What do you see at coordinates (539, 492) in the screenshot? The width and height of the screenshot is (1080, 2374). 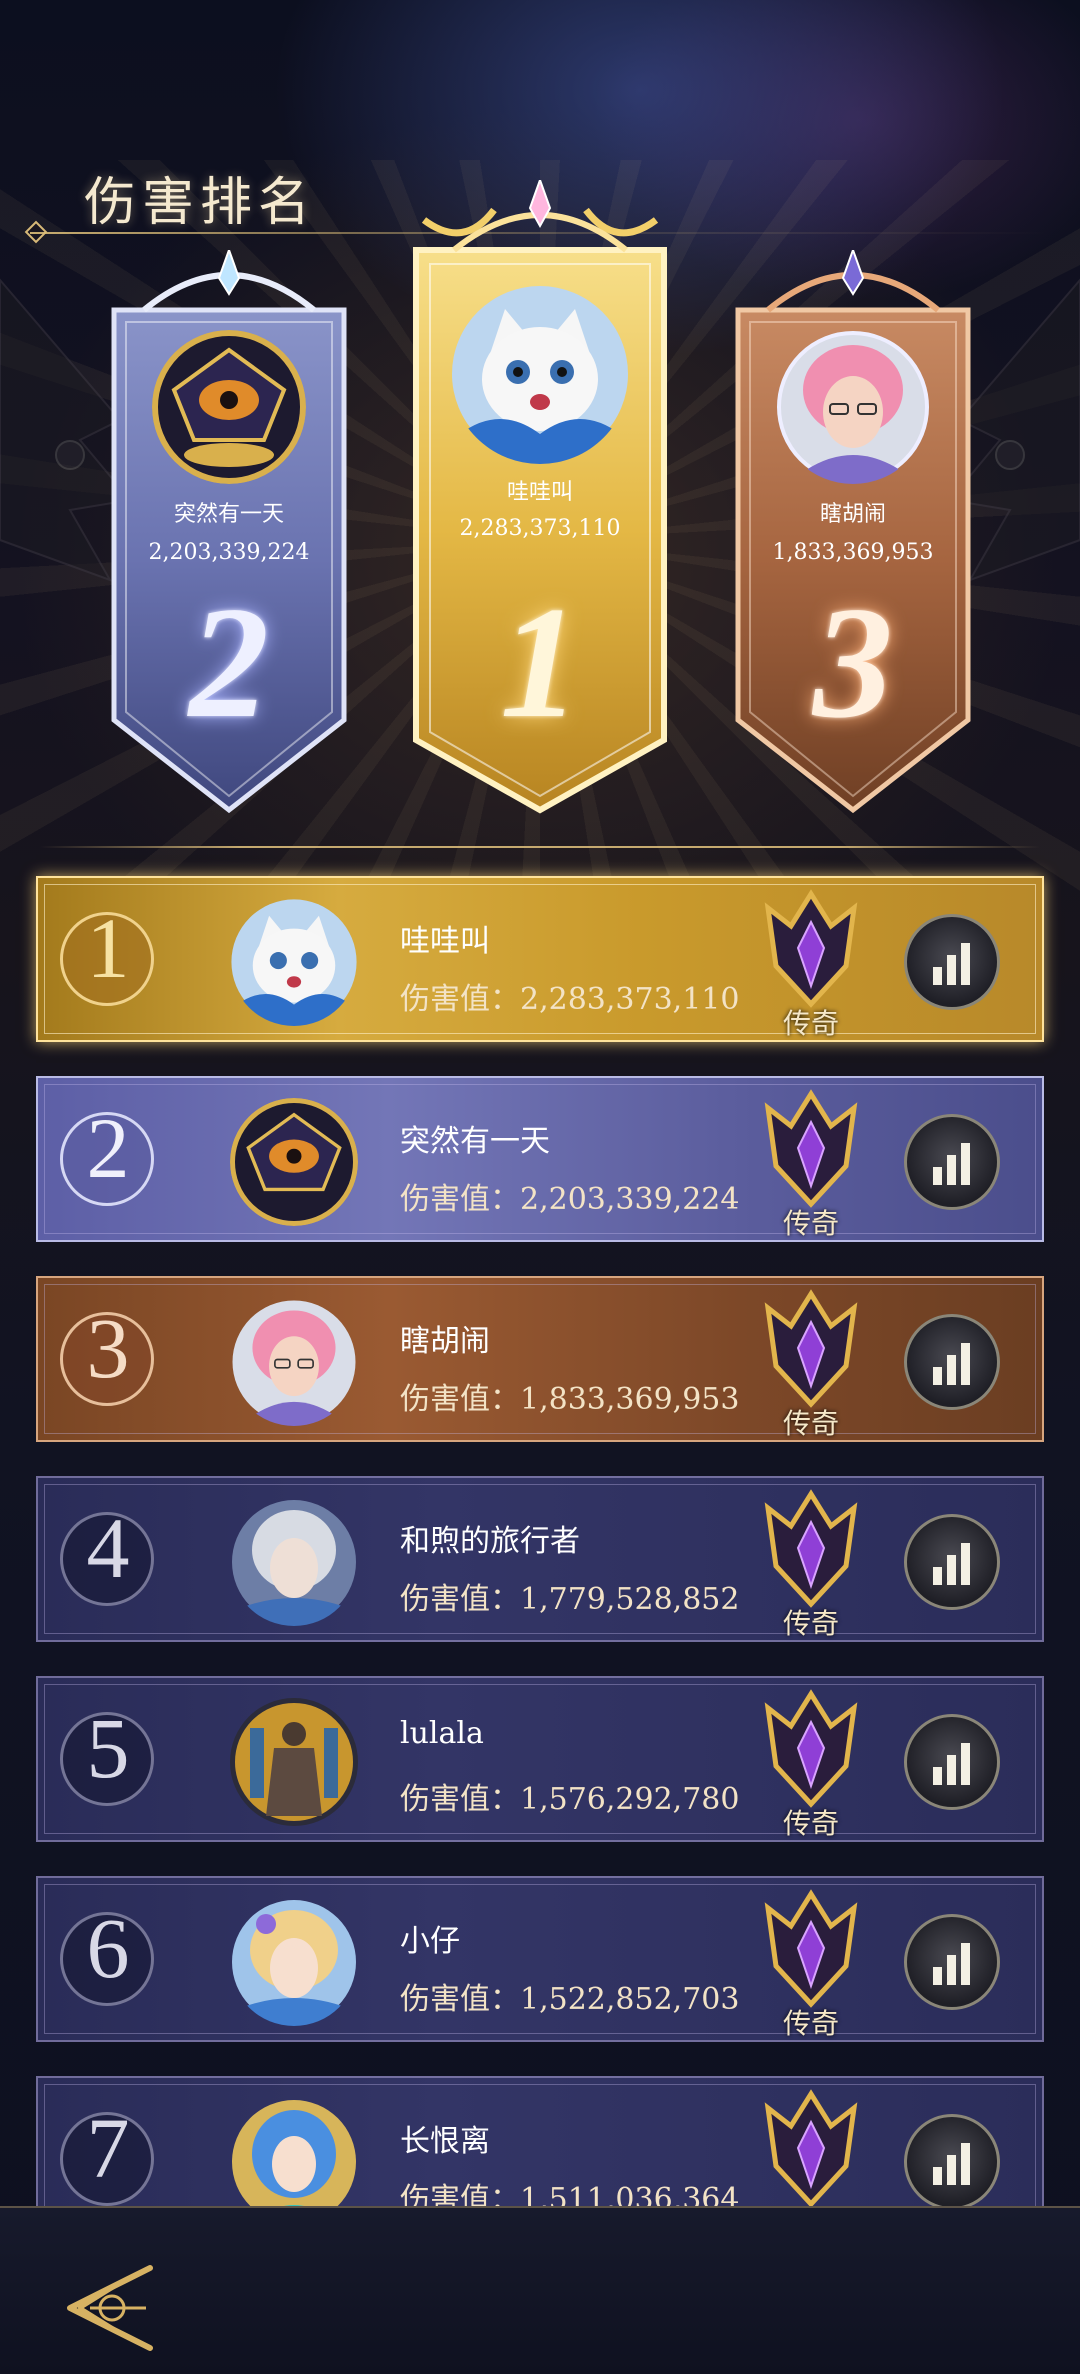 I see `podium-name: 哇哇叫` at bounding box center [539, 492].